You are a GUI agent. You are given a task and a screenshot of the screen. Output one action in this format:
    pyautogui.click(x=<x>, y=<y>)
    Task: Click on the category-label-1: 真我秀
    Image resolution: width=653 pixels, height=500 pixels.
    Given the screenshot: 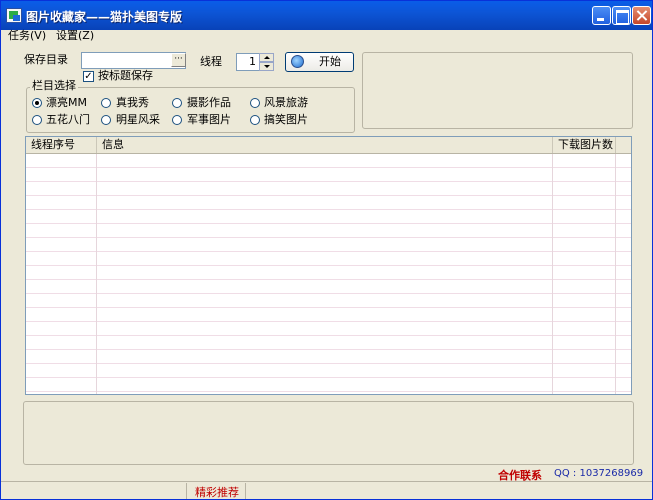 What is the action you would take?
    pyautogui.click(x=132, y=102)
    